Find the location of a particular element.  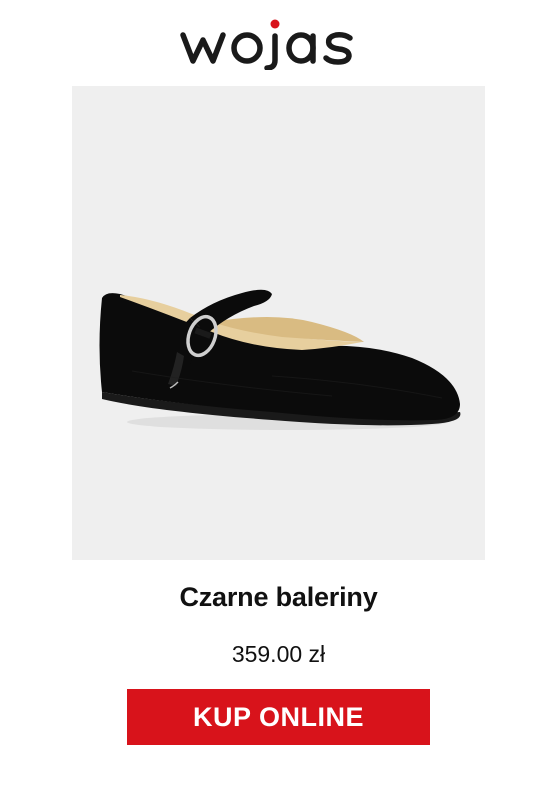

product-title: Czarne baleriny is located at coordinates (278, 597).